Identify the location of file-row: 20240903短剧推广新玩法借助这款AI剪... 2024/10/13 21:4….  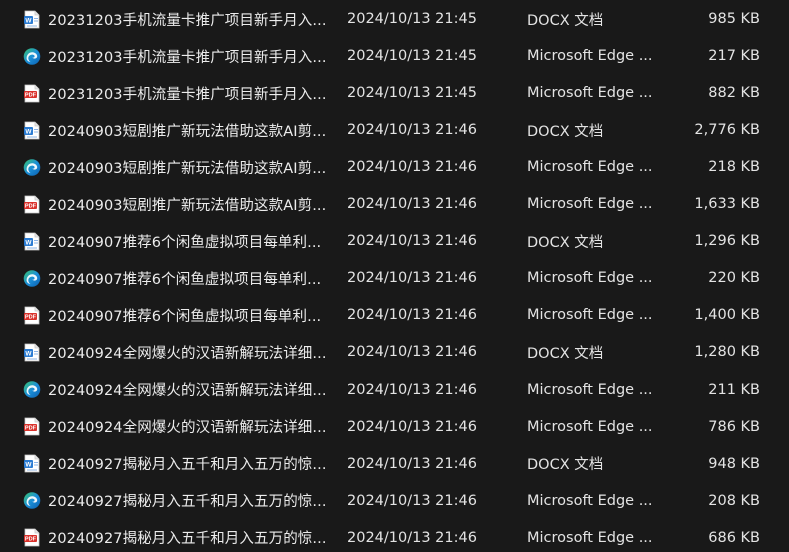
(394, 167).